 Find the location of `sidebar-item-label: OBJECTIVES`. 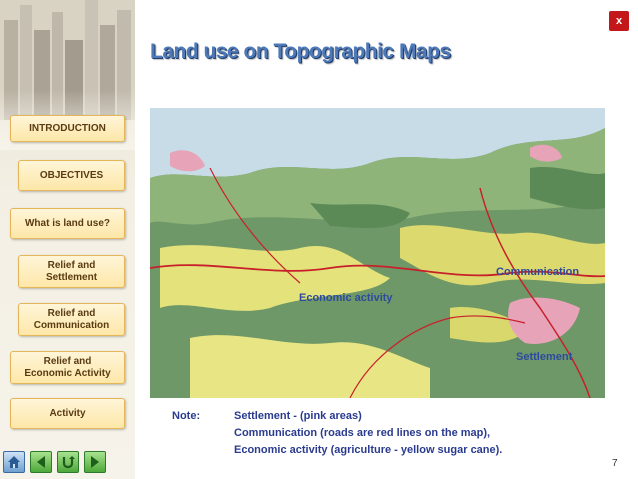

sidebar-item-label: OBJECTIVES is located at coordinates (71, 175).